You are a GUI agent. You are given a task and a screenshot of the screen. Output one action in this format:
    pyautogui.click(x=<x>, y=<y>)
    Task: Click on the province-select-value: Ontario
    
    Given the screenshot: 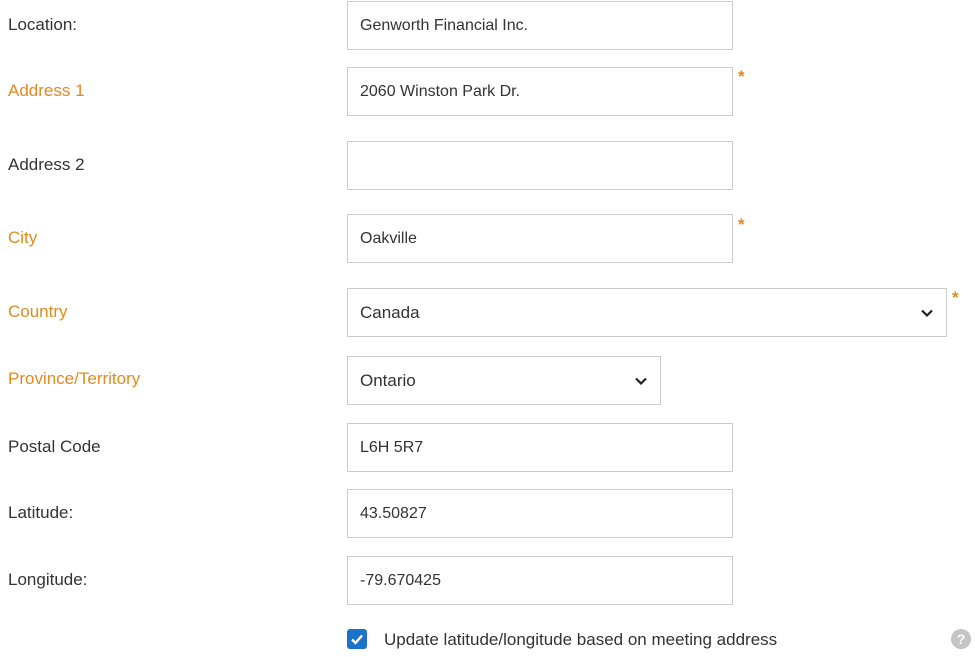 What is the action you would take?
    pyautogui.click(x=388, y=380)
    